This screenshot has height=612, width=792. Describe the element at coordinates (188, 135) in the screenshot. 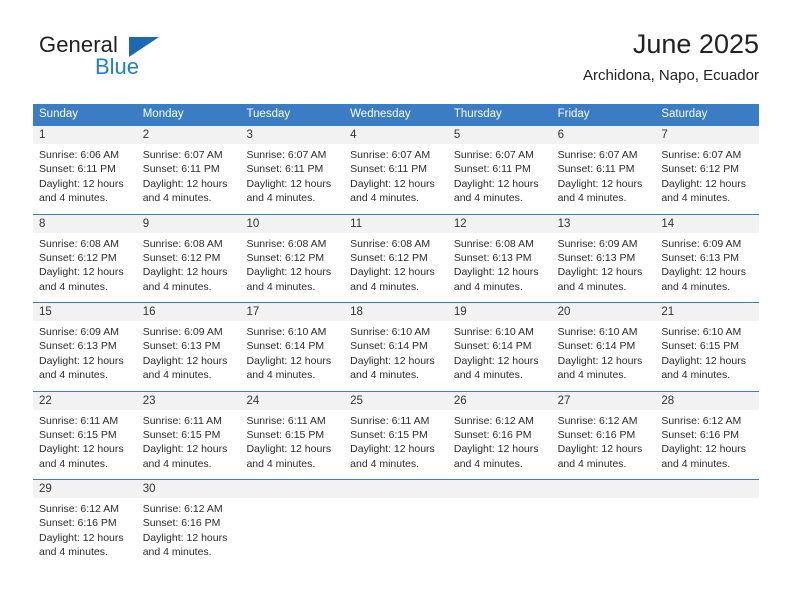

I see `day-number: 2` at that location.